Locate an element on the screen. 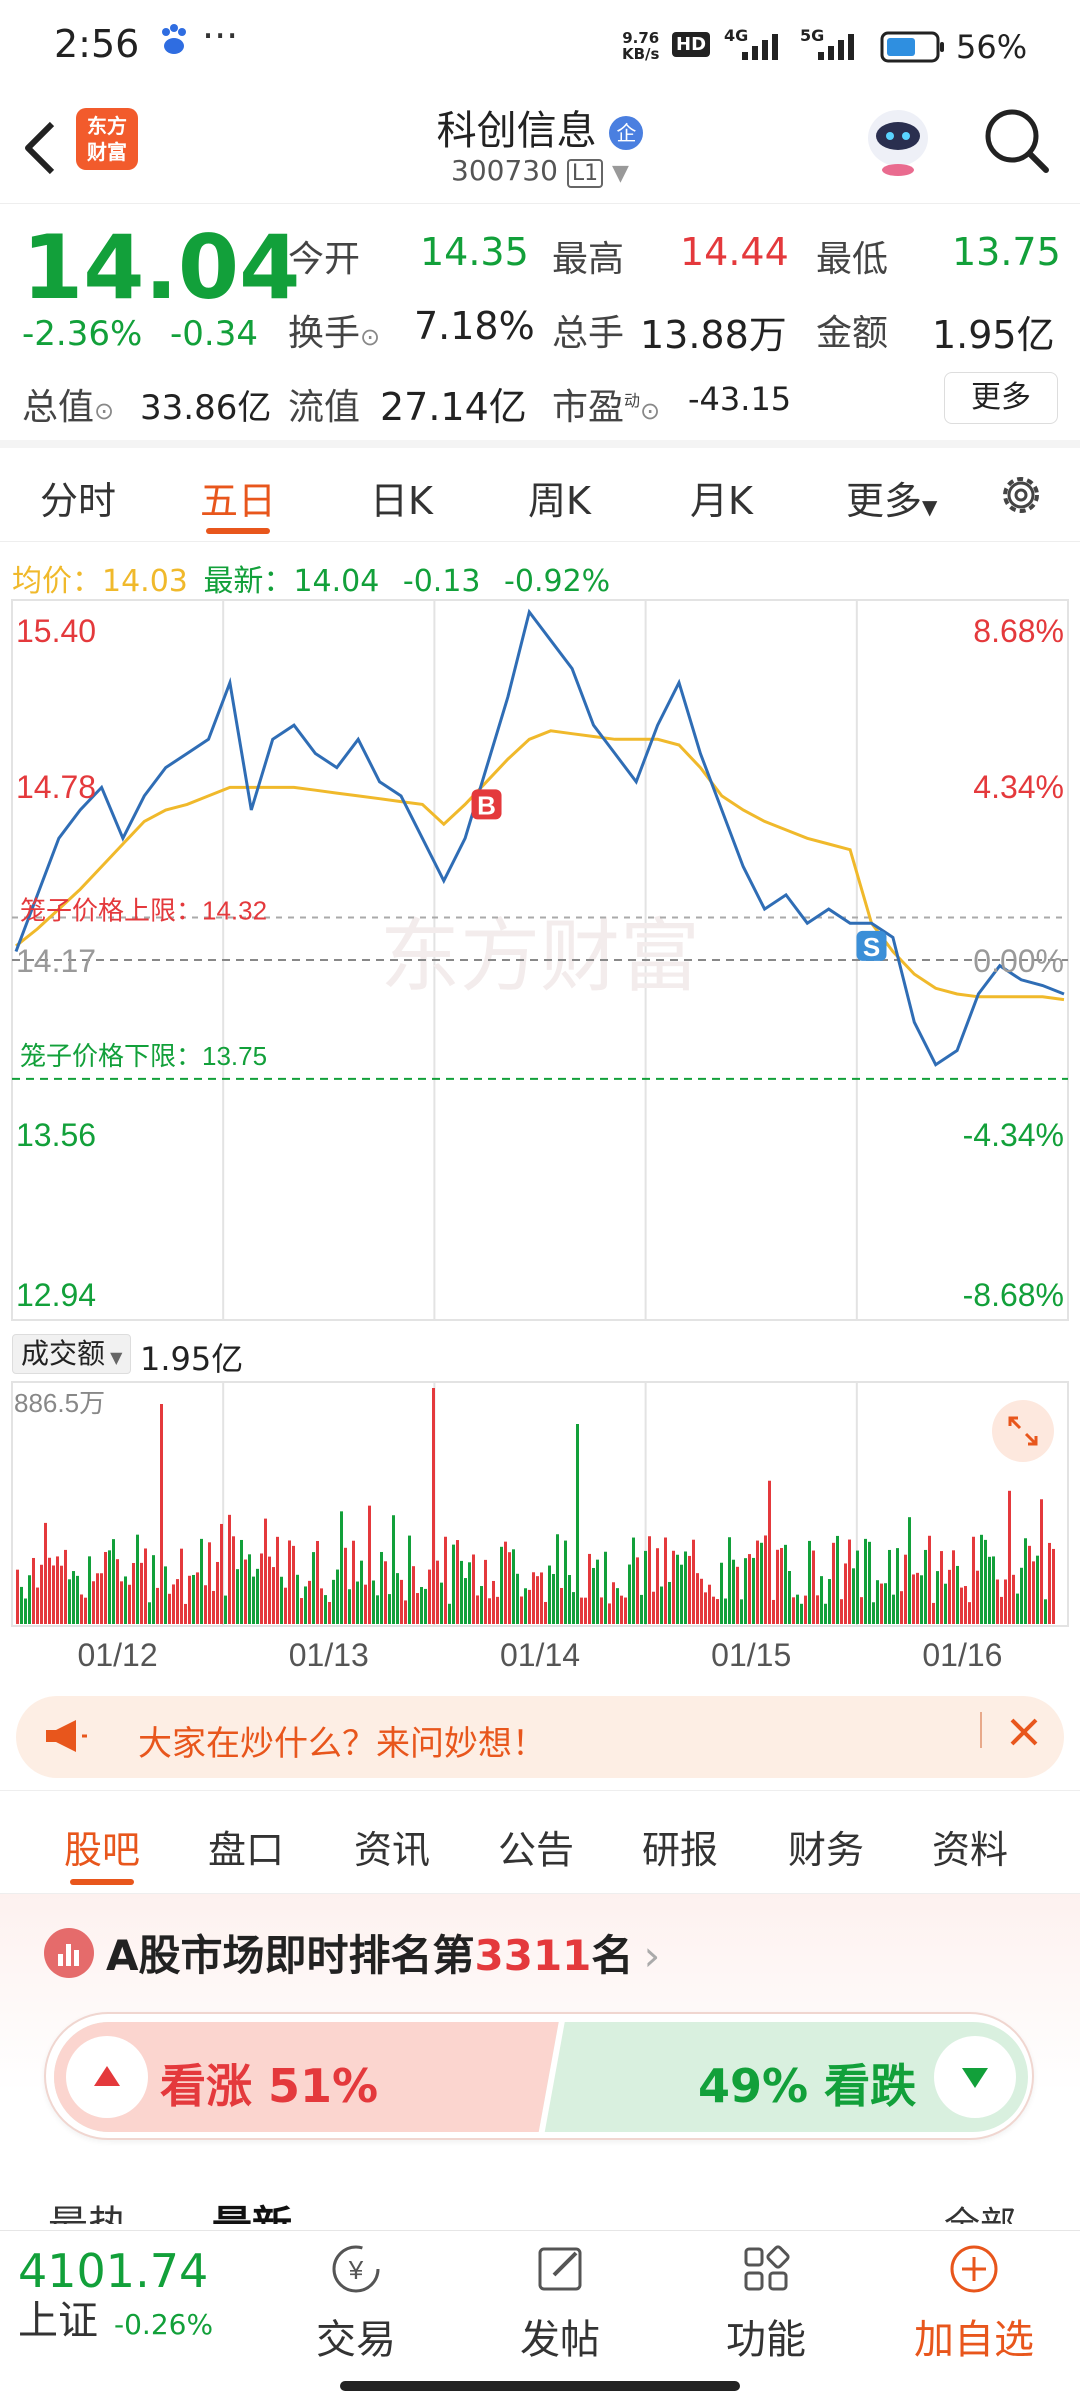 The width and height of the screenshot is (1080, 2400). subtab-all: 全部 is located at coordinates (980, 2213).